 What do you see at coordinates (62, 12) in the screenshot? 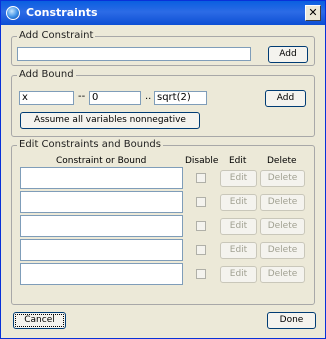
I see `window-title: Constraints` at bounding box center [62, 12].